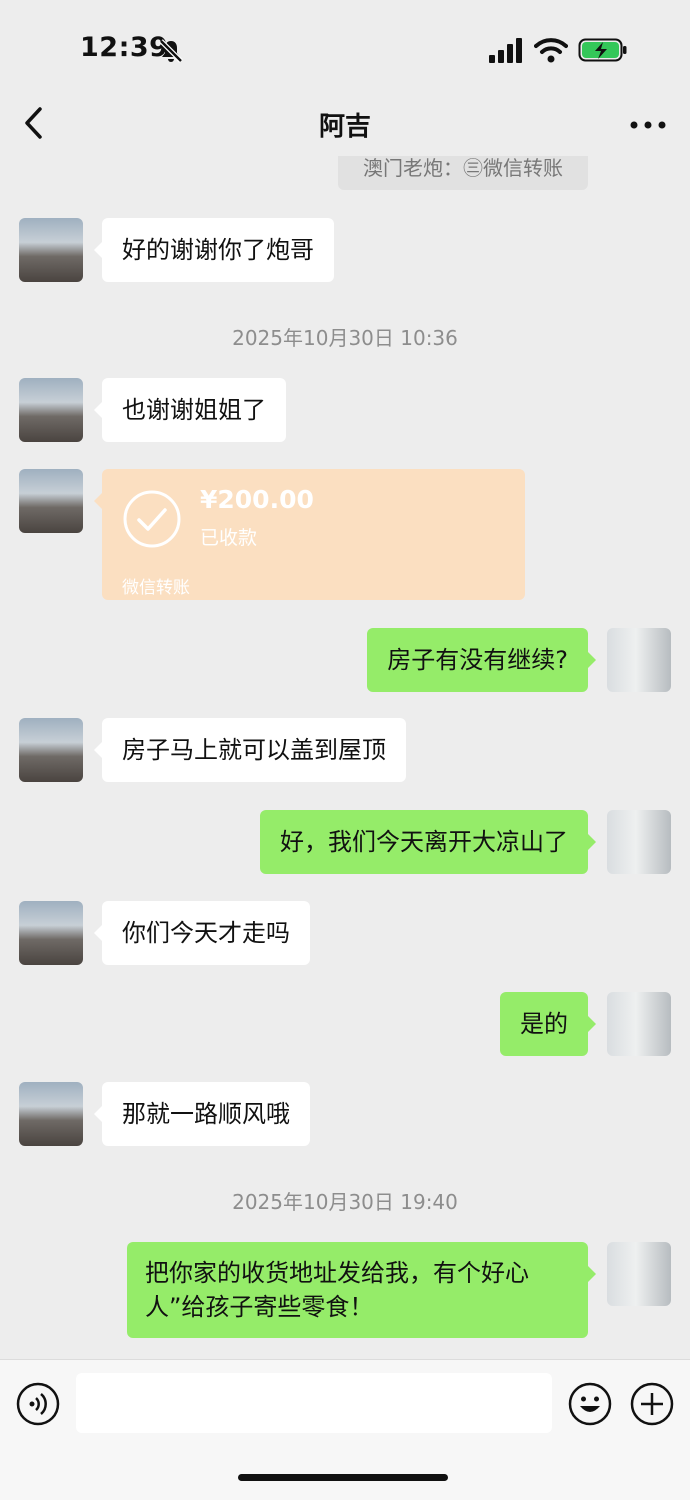 This screenshot has width=690, height=1500. What do you see at coordinates (124, 47) in the screenshot?
I see `status-time: 12:39` at bounding box center [124, 47].